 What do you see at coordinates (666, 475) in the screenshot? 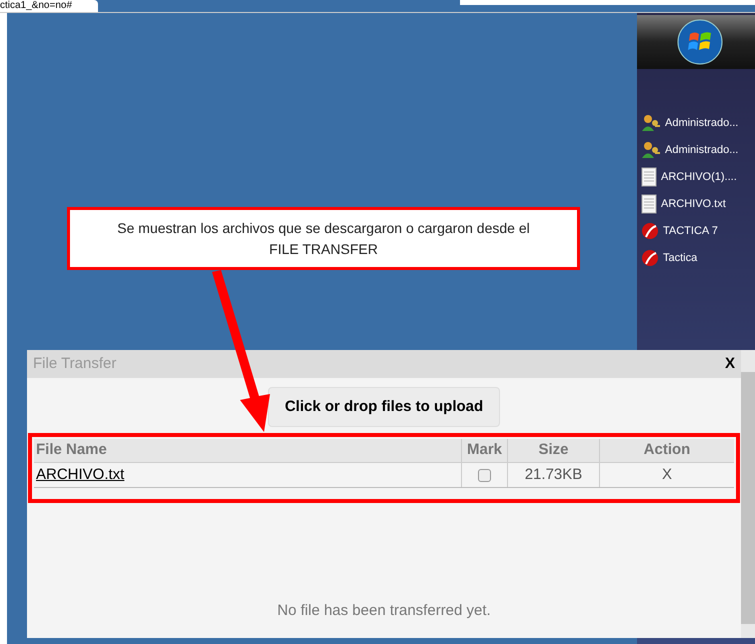
I see `table-cell: X` at bounding box center [666, 475].